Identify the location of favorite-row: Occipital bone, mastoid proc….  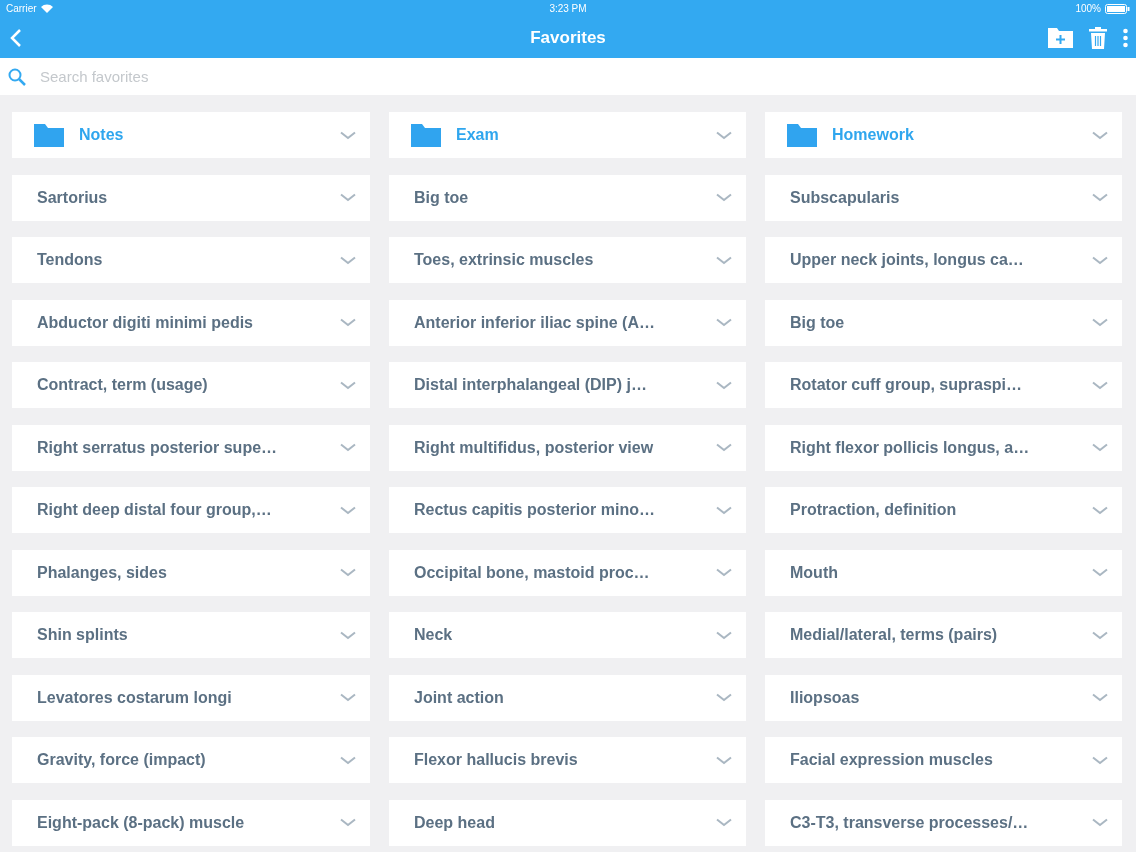
(567, 572).